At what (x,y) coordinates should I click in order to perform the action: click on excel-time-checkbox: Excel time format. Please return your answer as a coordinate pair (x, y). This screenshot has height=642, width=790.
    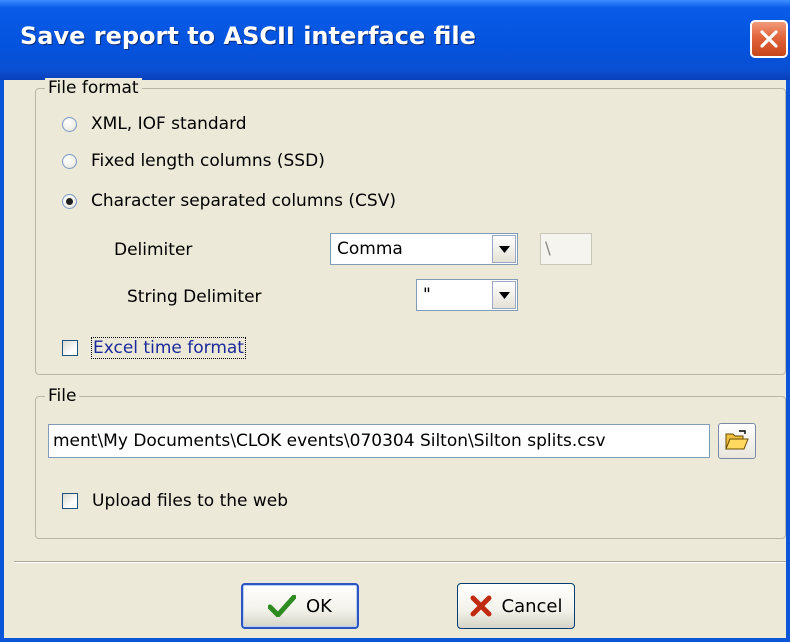
    Looking at the image, I should click on (154, 348).